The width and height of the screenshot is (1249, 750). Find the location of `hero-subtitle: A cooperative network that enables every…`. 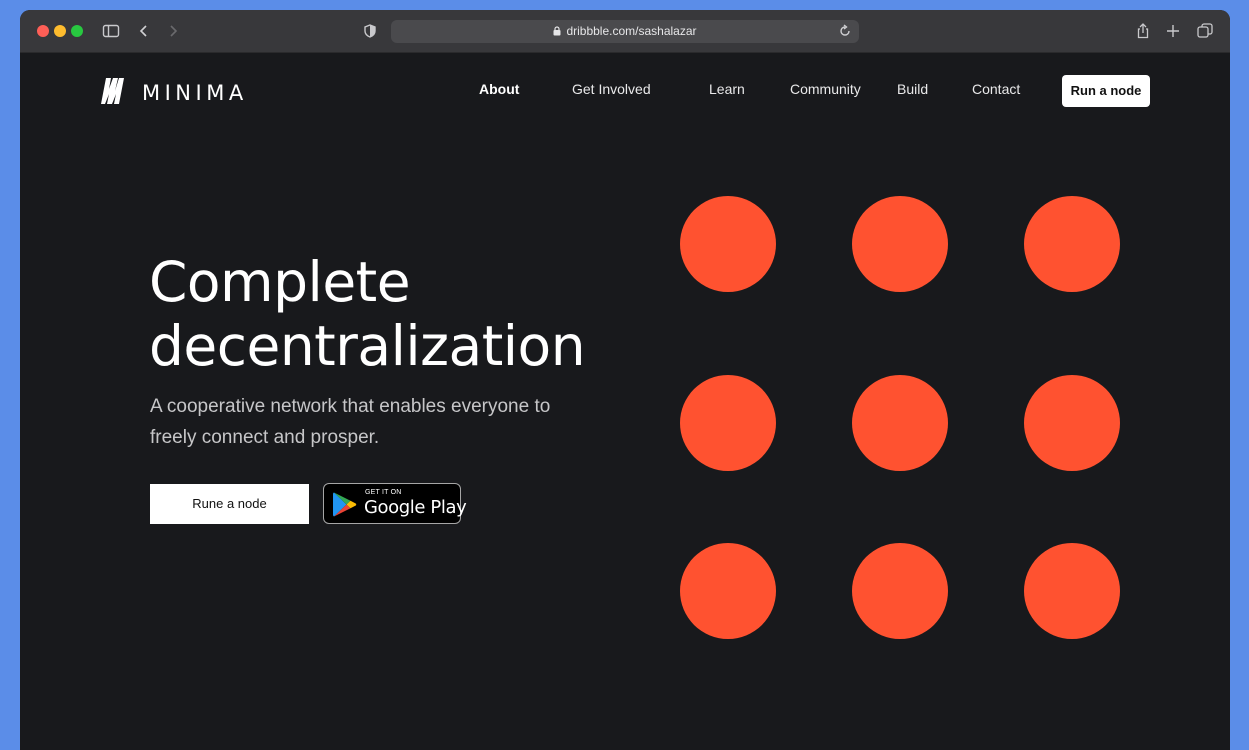

hero-subtitle: A cooperative network that enables every… is located at coordinates (350, 422).